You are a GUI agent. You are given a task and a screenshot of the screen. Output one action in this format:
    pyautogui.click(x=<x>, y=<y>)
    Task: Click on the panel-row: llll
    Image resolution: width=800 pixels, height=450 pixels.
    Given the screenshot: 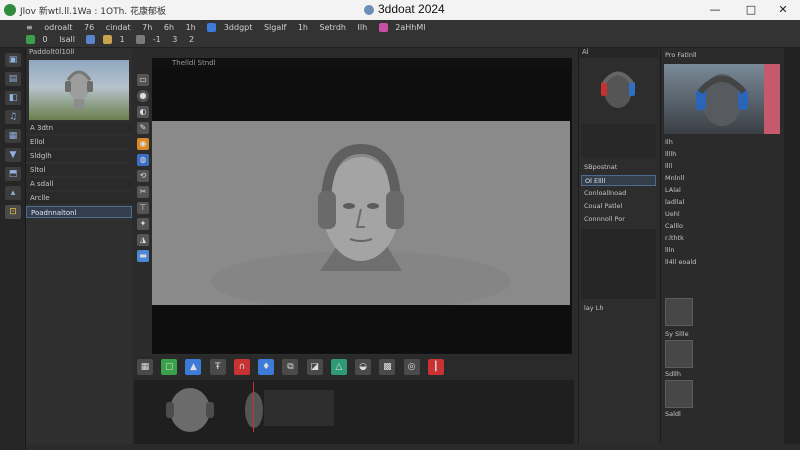 What is the action you would take?
    pyautogui.click(x=668, y=167)
    